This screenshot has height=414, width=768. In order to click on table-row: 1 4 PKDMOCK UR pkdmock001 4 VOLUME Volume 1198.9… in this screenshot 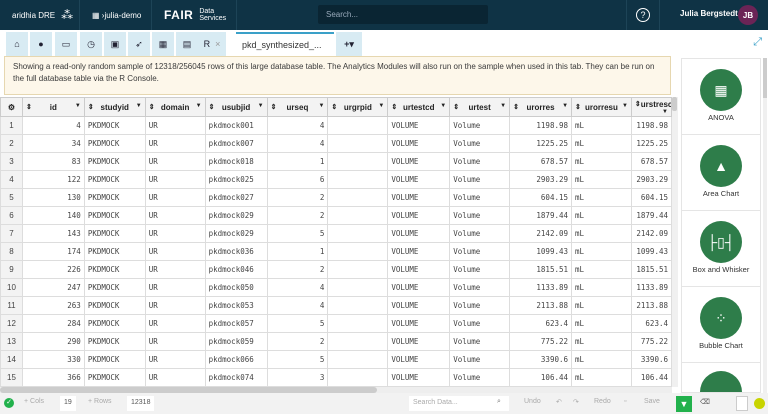, I will do `click(336, 125)`.